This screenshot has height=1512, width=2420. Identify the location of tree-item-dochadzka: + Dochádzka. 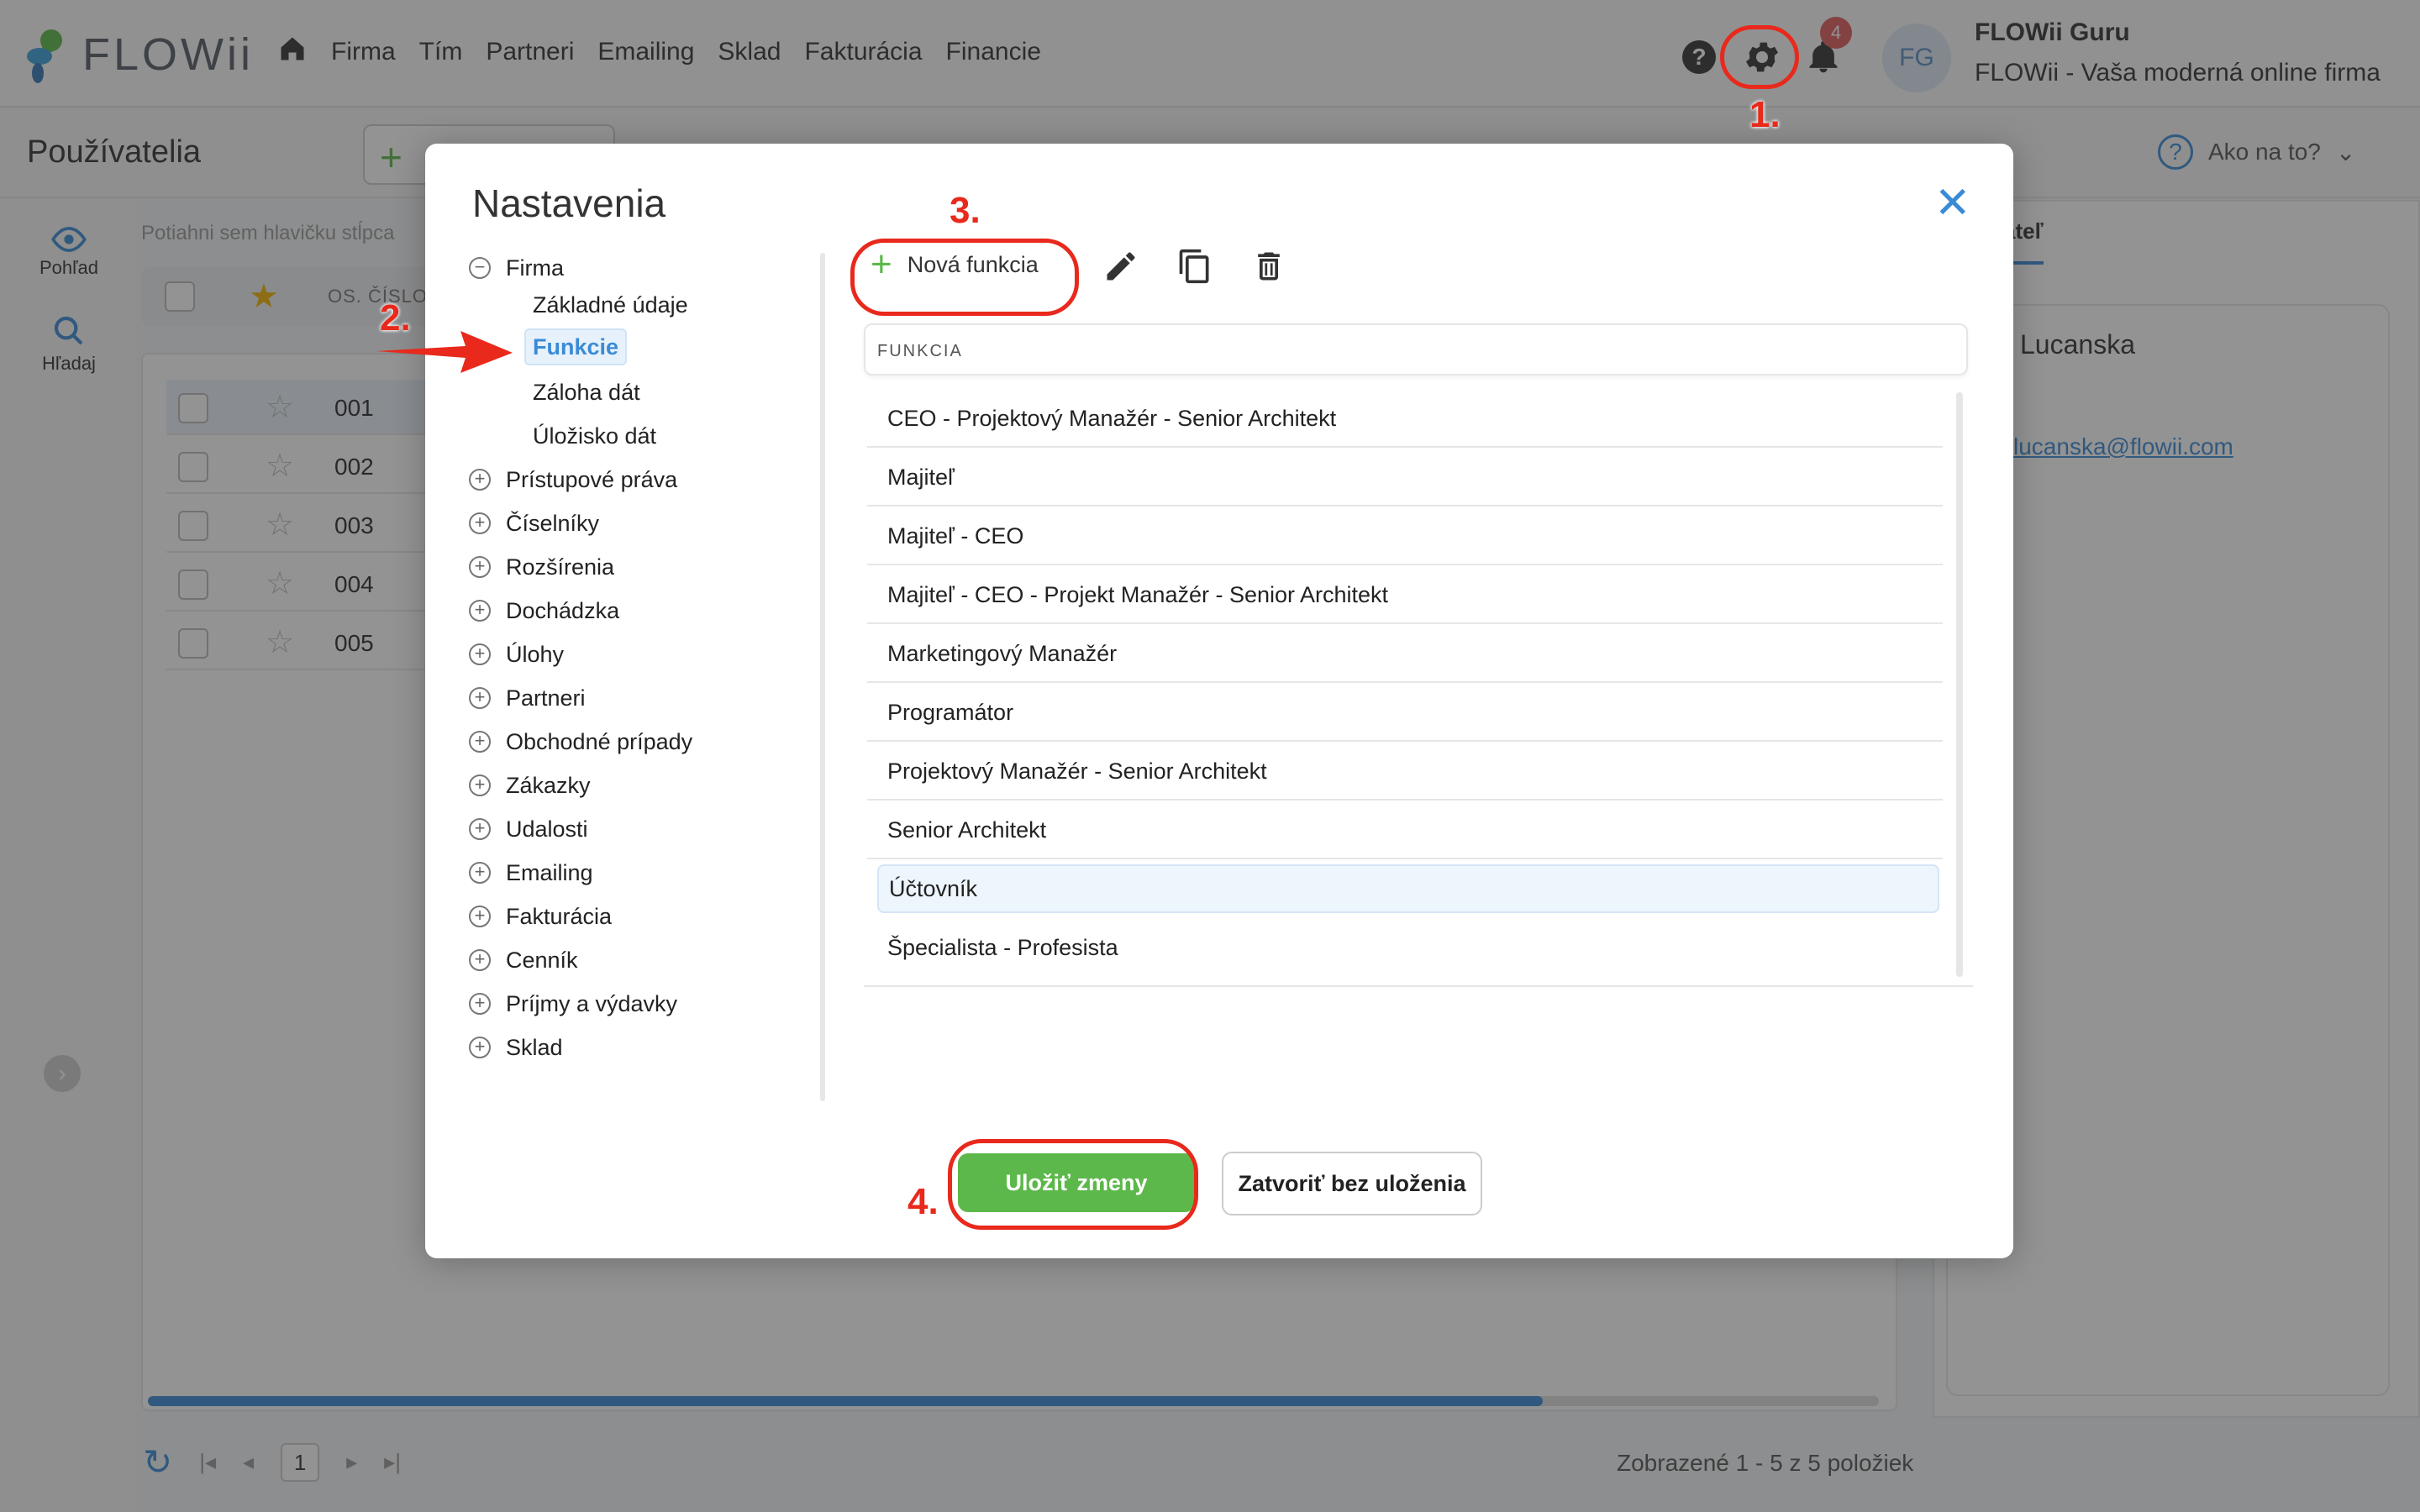
(544, 610).